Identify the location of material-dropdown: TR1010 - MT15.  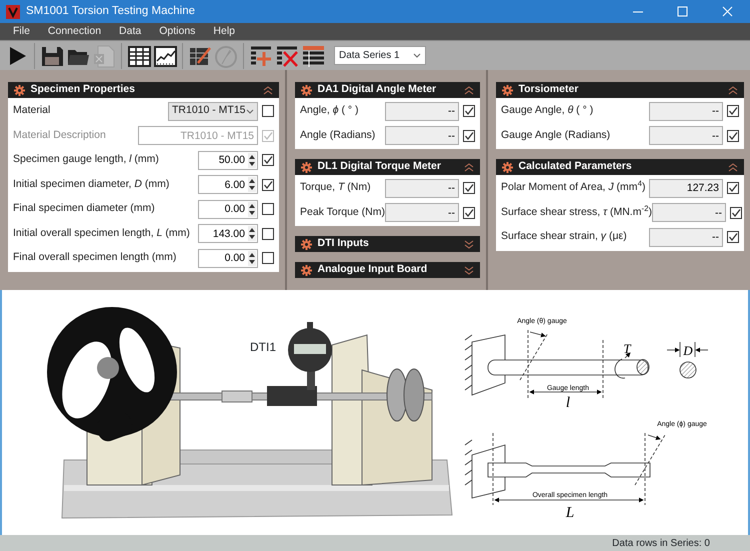
(213, 111).